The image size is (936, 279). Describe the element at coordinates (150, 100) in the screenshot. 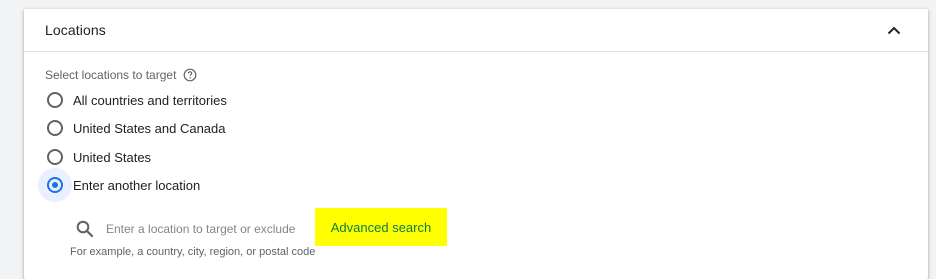

I see `radio-label: All countries and territories` at that location.